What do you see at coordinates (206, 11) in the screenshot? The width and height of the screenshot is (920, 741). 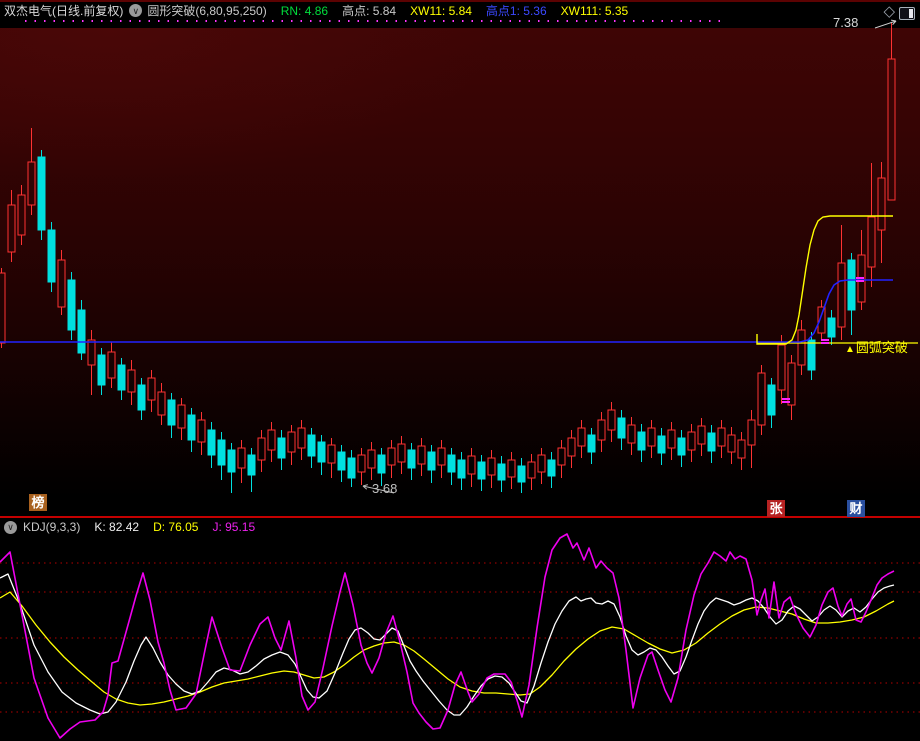 I see `indicator-name: 圆形突破(6,80,95,250)` at bounding box center [206, 11].